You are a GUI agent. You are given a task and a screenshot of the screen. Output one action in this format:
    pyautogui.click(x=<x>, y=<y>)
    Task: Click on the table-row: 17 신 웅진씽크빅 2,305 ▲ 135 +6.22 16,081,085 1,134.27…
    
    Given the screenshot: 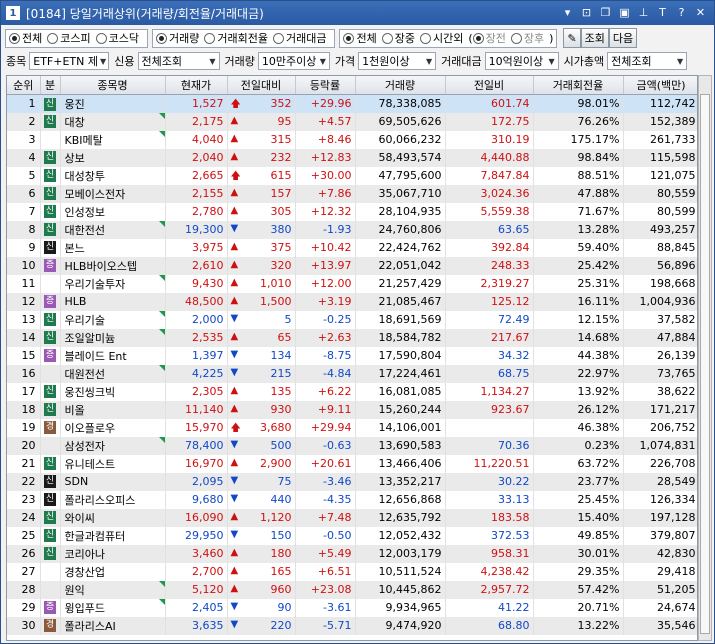 What is the action you would take?
    pyautogui.click(x=352, y=391)
    